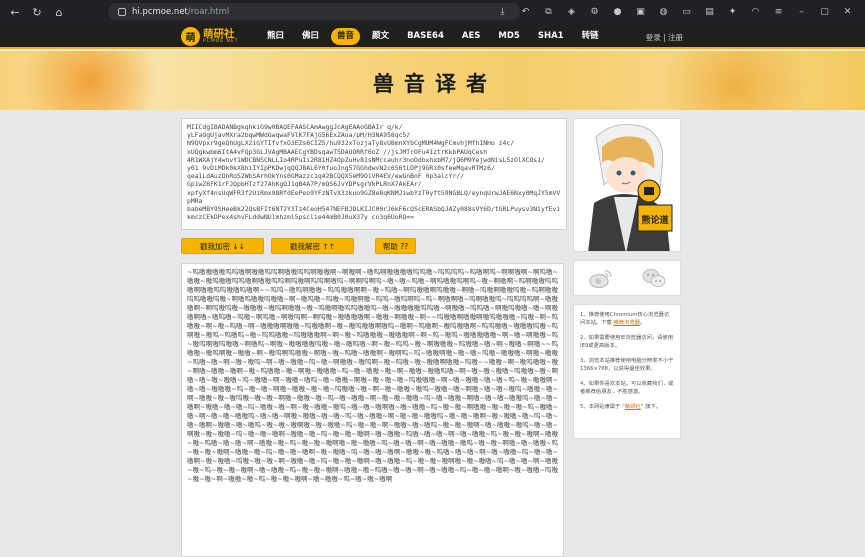 This screenshot has height=557, width=865. Describe the element at coordinates (425, 36) in the screenshot. I see `nav-item-base64: BASE64` at that location.